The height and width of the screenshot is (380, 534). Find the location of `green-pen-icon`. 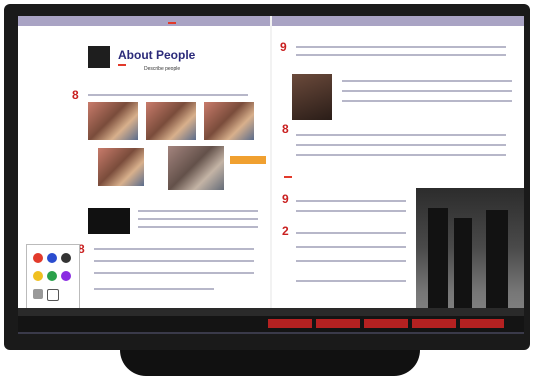

green-pen-icon is located at coordinates (52, 276).